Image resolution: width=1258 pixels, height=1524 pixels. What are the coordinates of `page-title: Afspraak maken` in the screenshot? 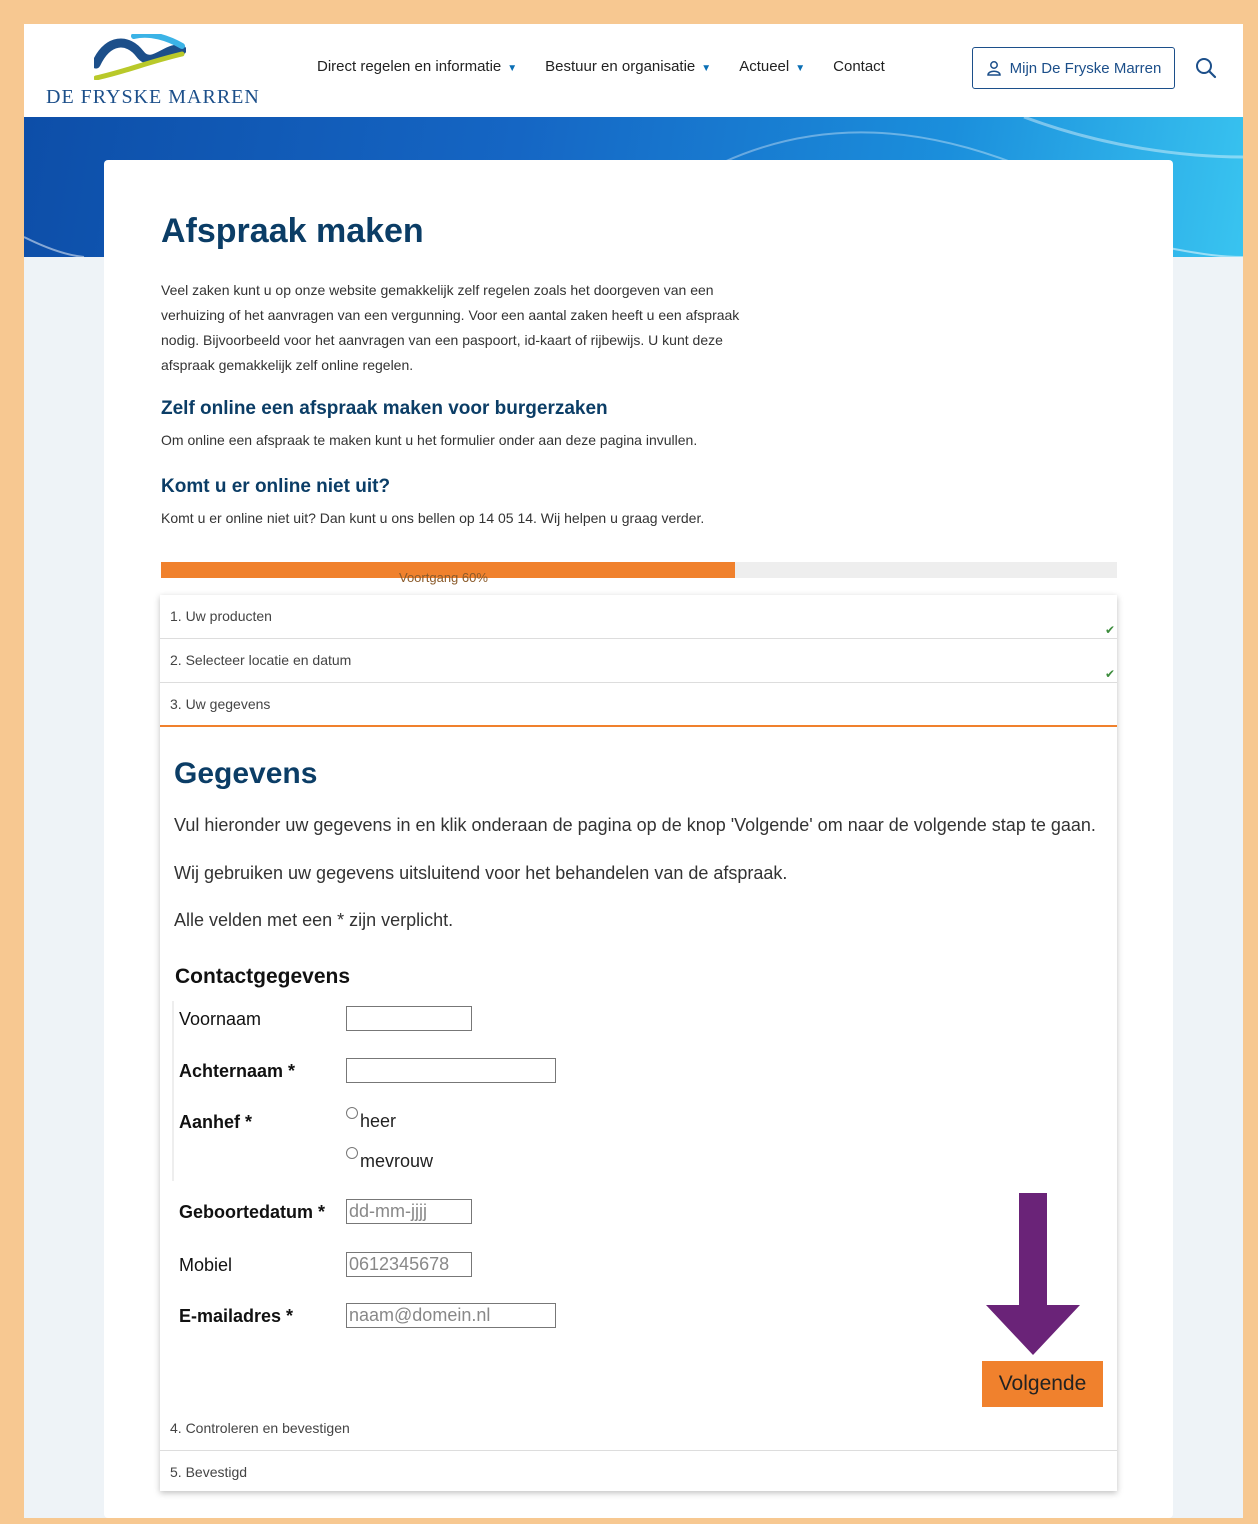 It's located at (292, 231).